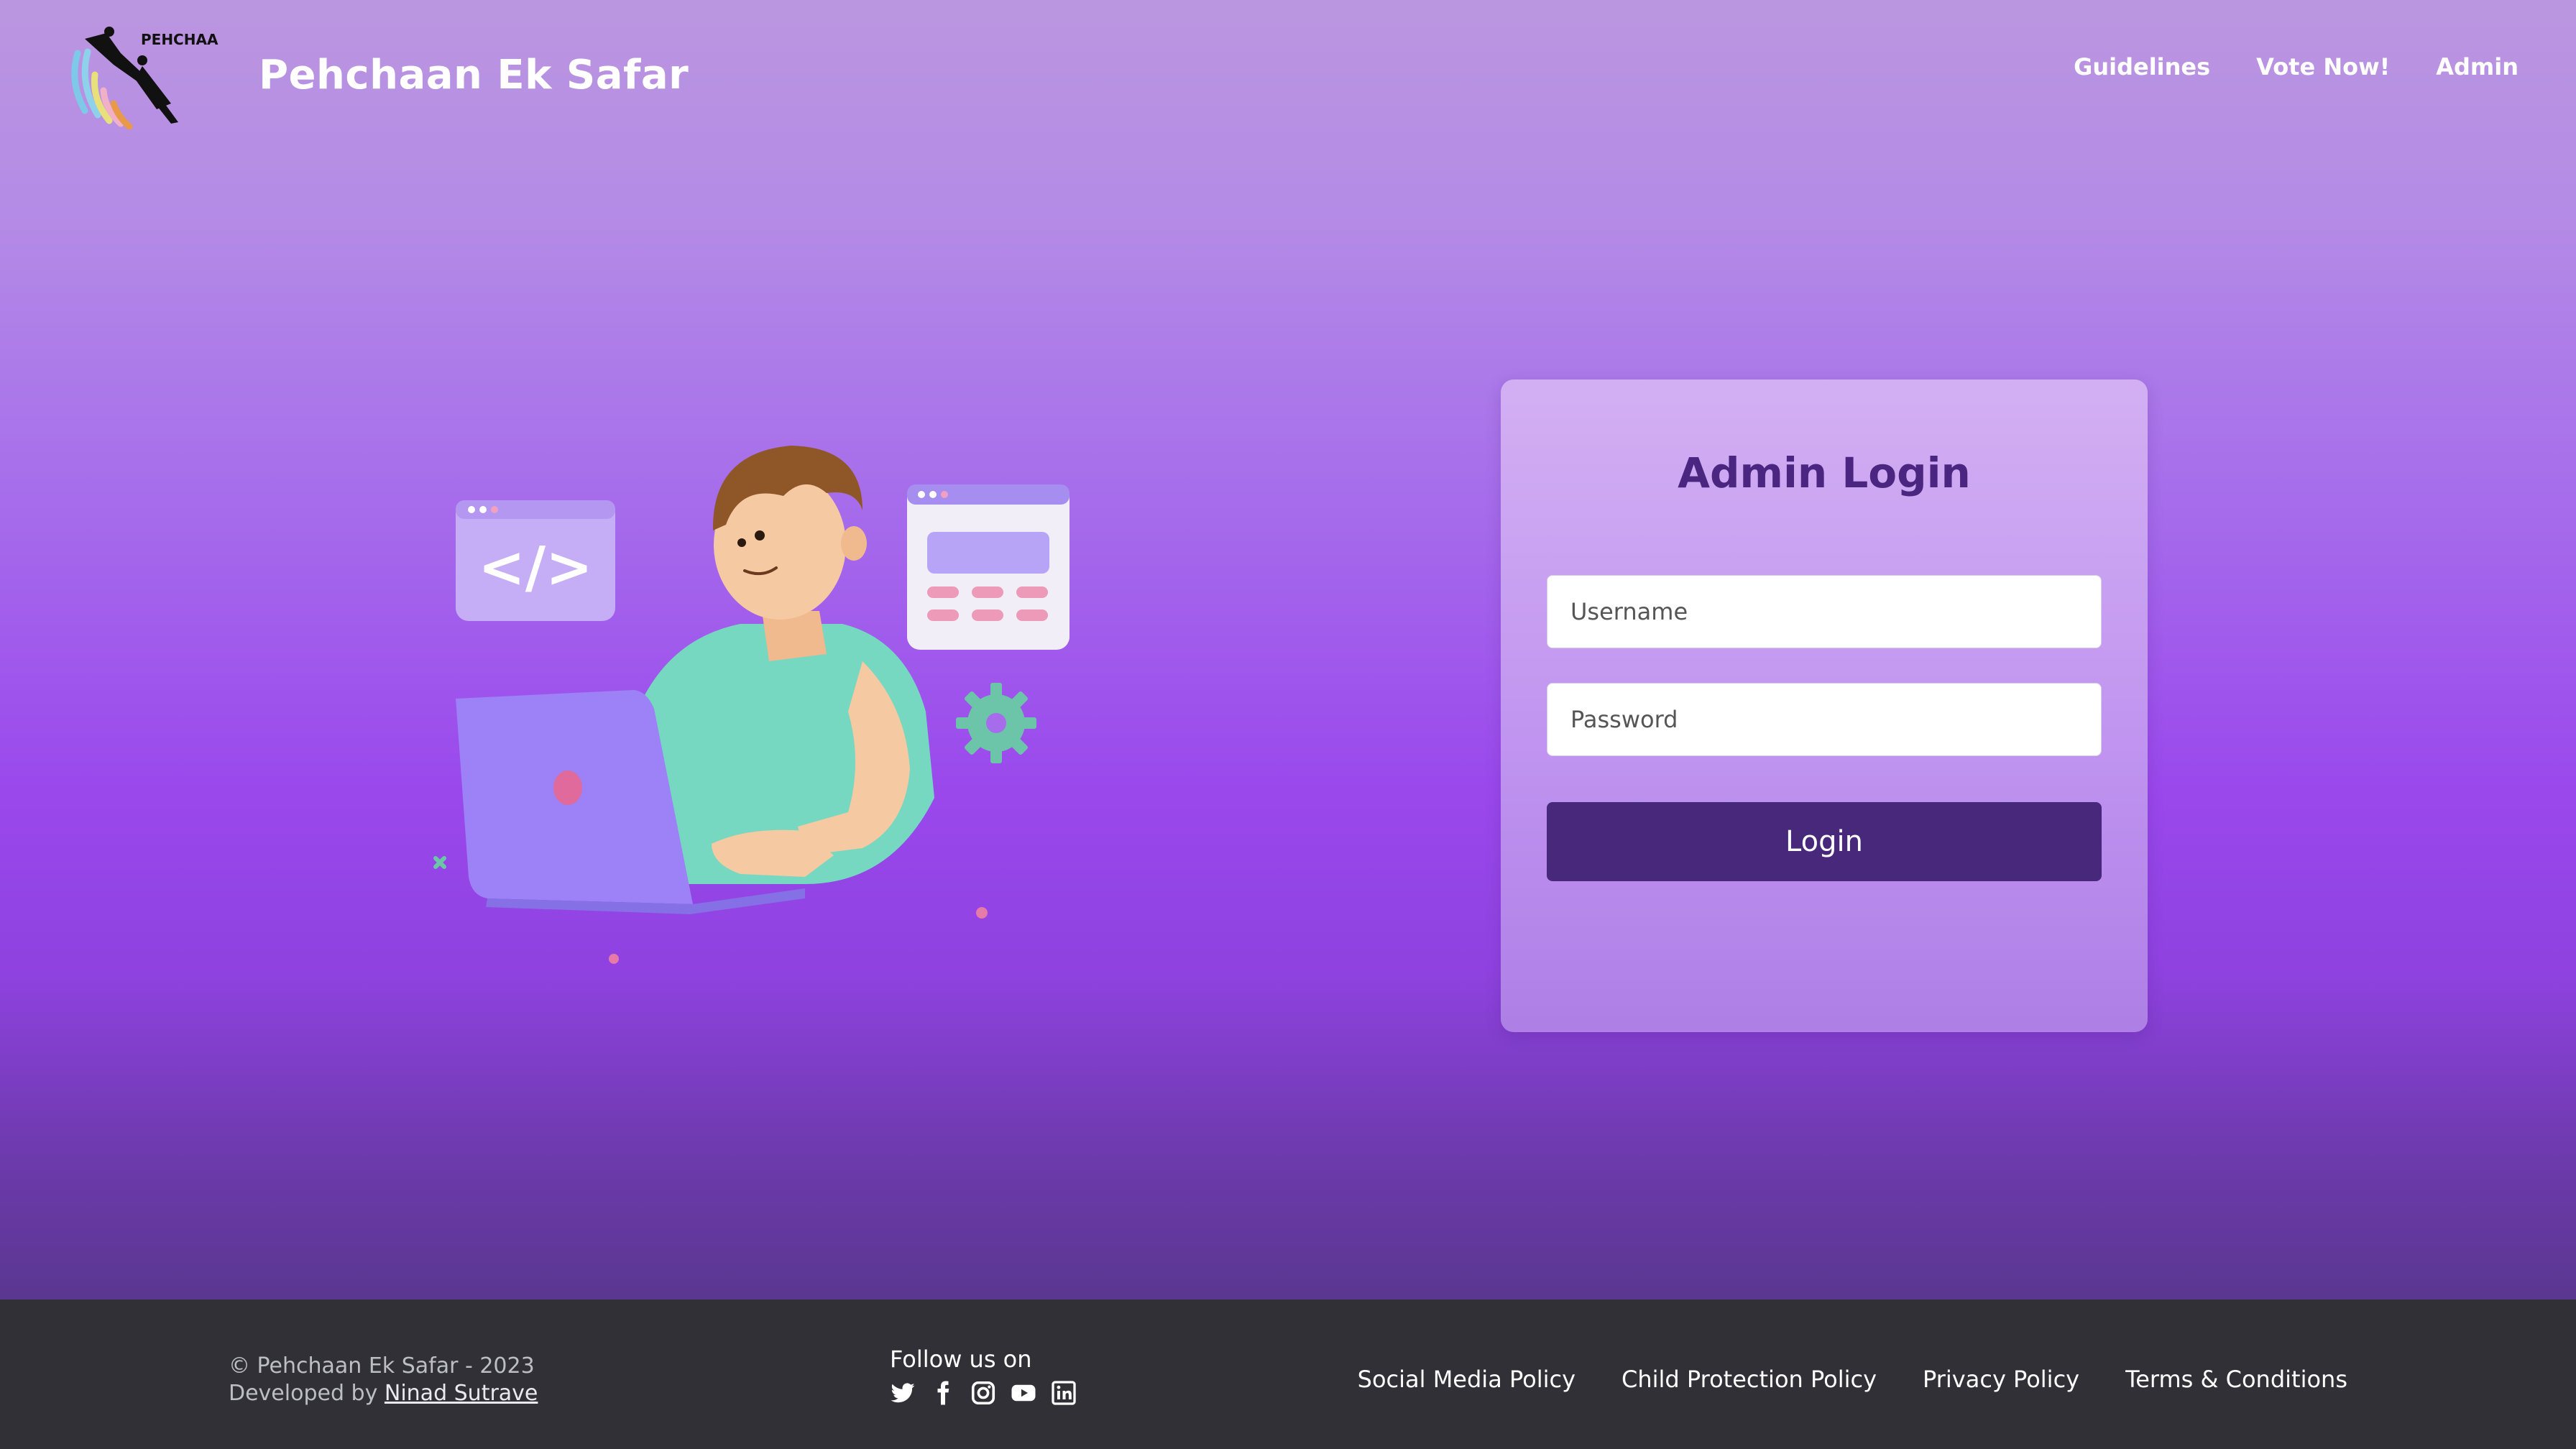 The height and width of the screenshot is (1449, 2576). I want to click on instagram-icon, so click(983, 1393).